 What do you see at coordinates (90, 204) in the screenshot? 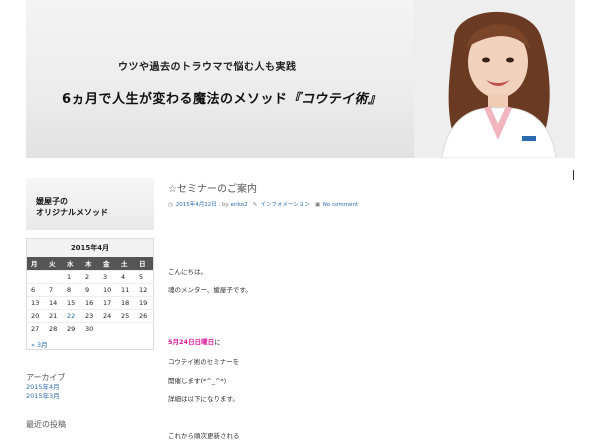
I see `sidebar-title-box: 媛屋子の オリジナルメソッド` at bounding box center [90, 204].